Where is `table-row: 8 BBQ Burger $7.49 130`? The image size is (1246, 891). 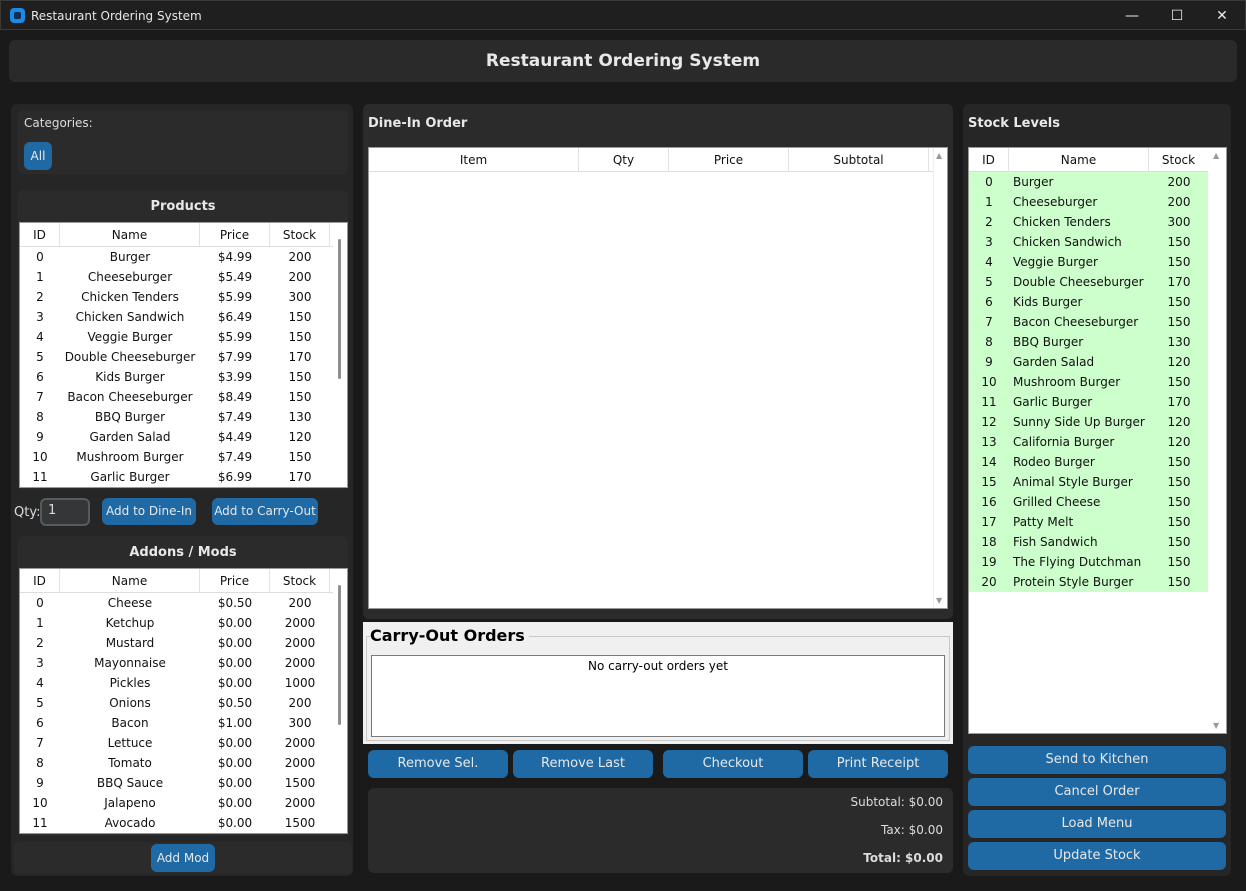
table-row: 8 BBQ Burger $7.49 130 is located at coordinates (183, 417).